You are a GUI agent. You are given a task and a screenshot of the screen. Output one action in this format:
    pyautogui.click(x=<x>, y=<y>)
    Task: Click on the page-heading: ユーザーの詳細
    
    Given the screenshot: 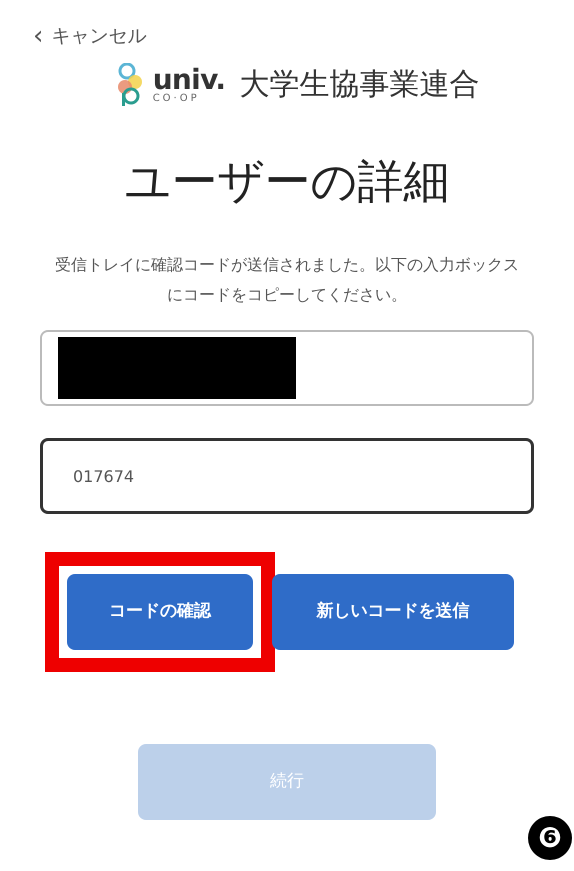 What is the action you would take?
    pyautogui.click(x=287, y=181)
    